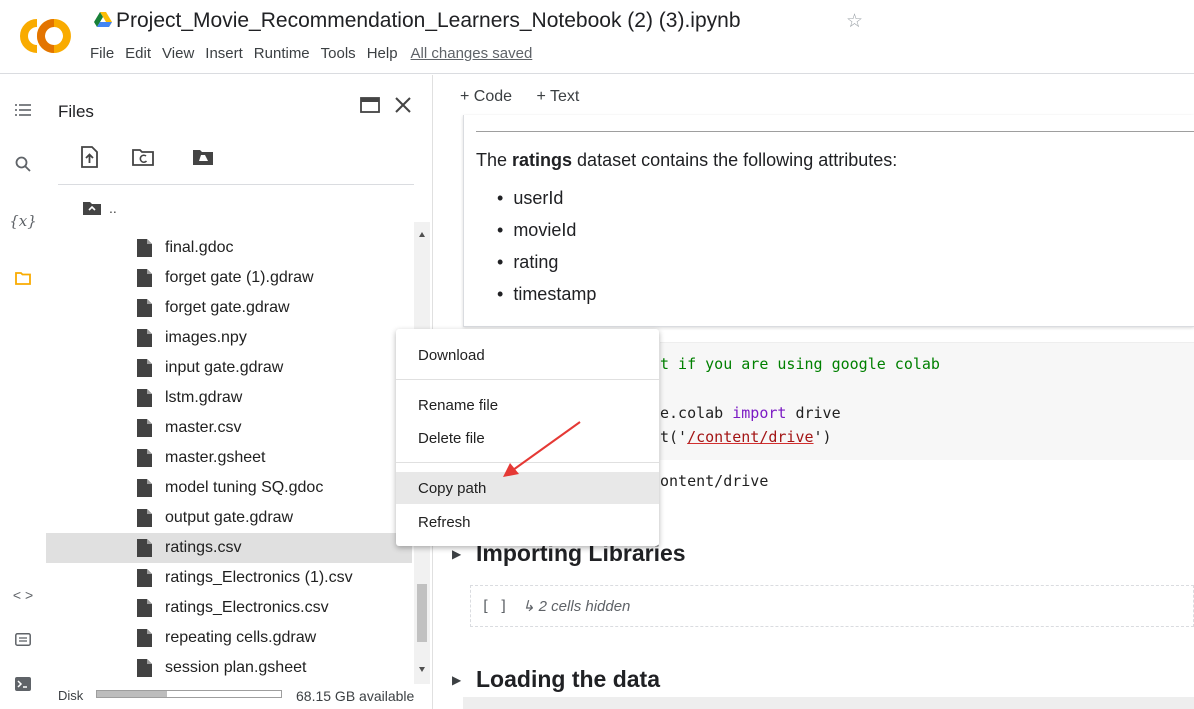 The width and height of the screenshot is (1194, 709). Describe the element at coordinates (203, 547) in the screenshot. I see `file-name: ratings.csv` at that location.